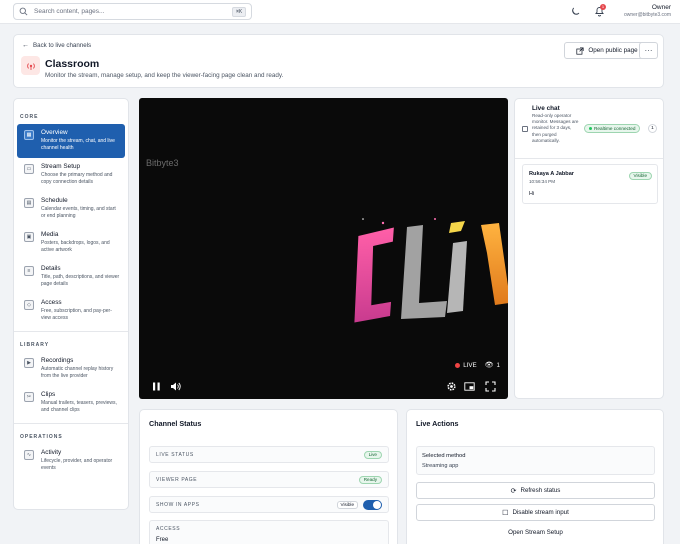  What do you see at coordinates (29, 135) in the screenshot?
I see `overview-icon: ▦` at bounding box center [29, 135].